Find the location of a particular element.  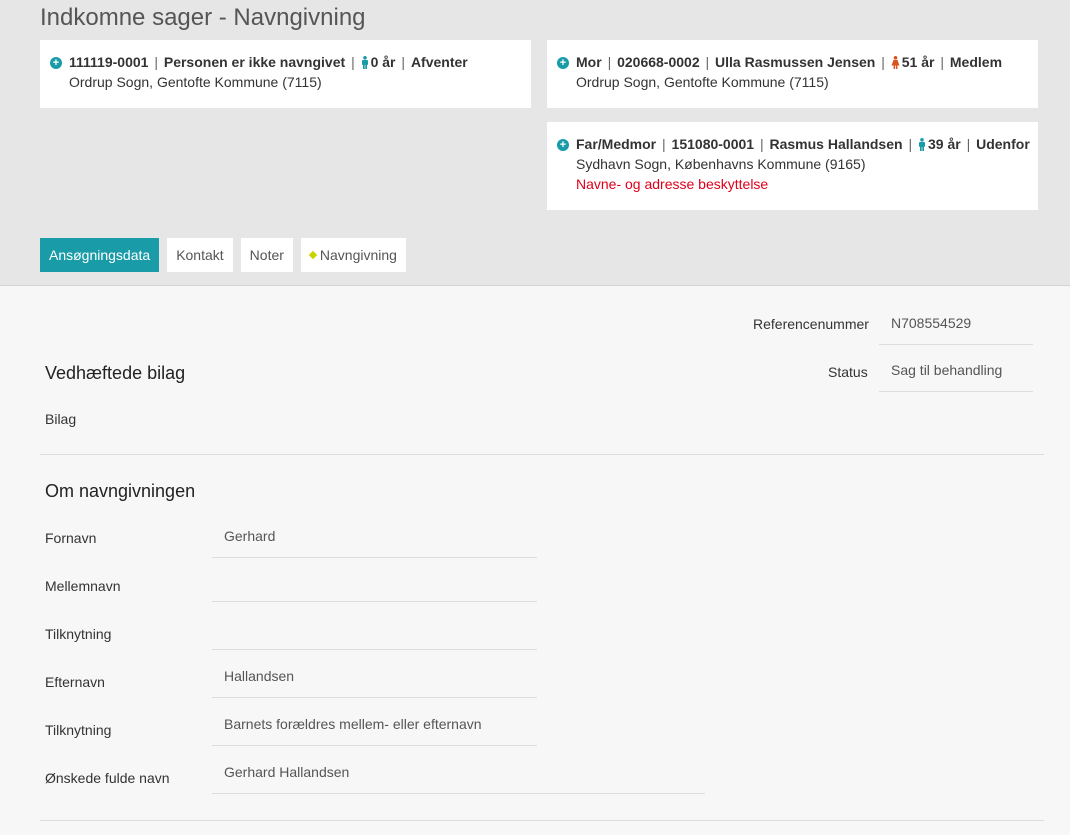

father-parish: Sydhavn Sogn, Københavns Kommune (9165) is located at coordinates (721, 164).